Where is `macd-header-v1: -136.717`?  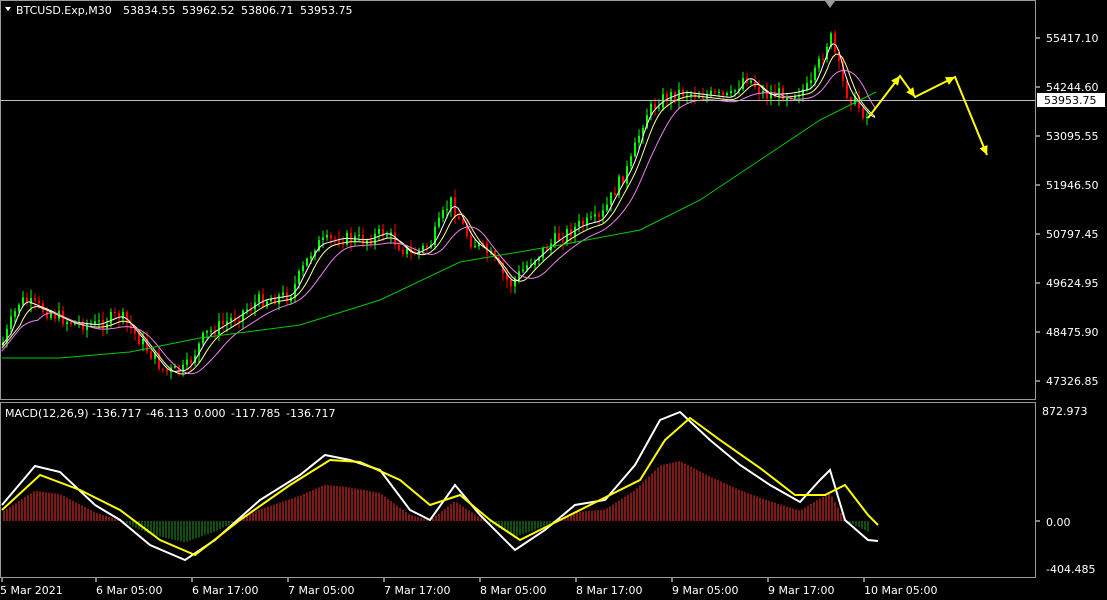 macd-header-v1: -136.717 is located at coordinates (116, 413).